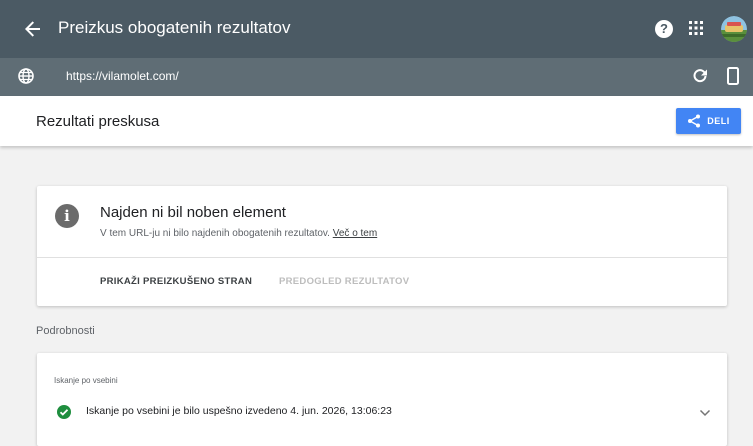 The width and height of the screenshot is (753, 446). I want to click on results-title: Rezultati preskusa, so click(98, 121).